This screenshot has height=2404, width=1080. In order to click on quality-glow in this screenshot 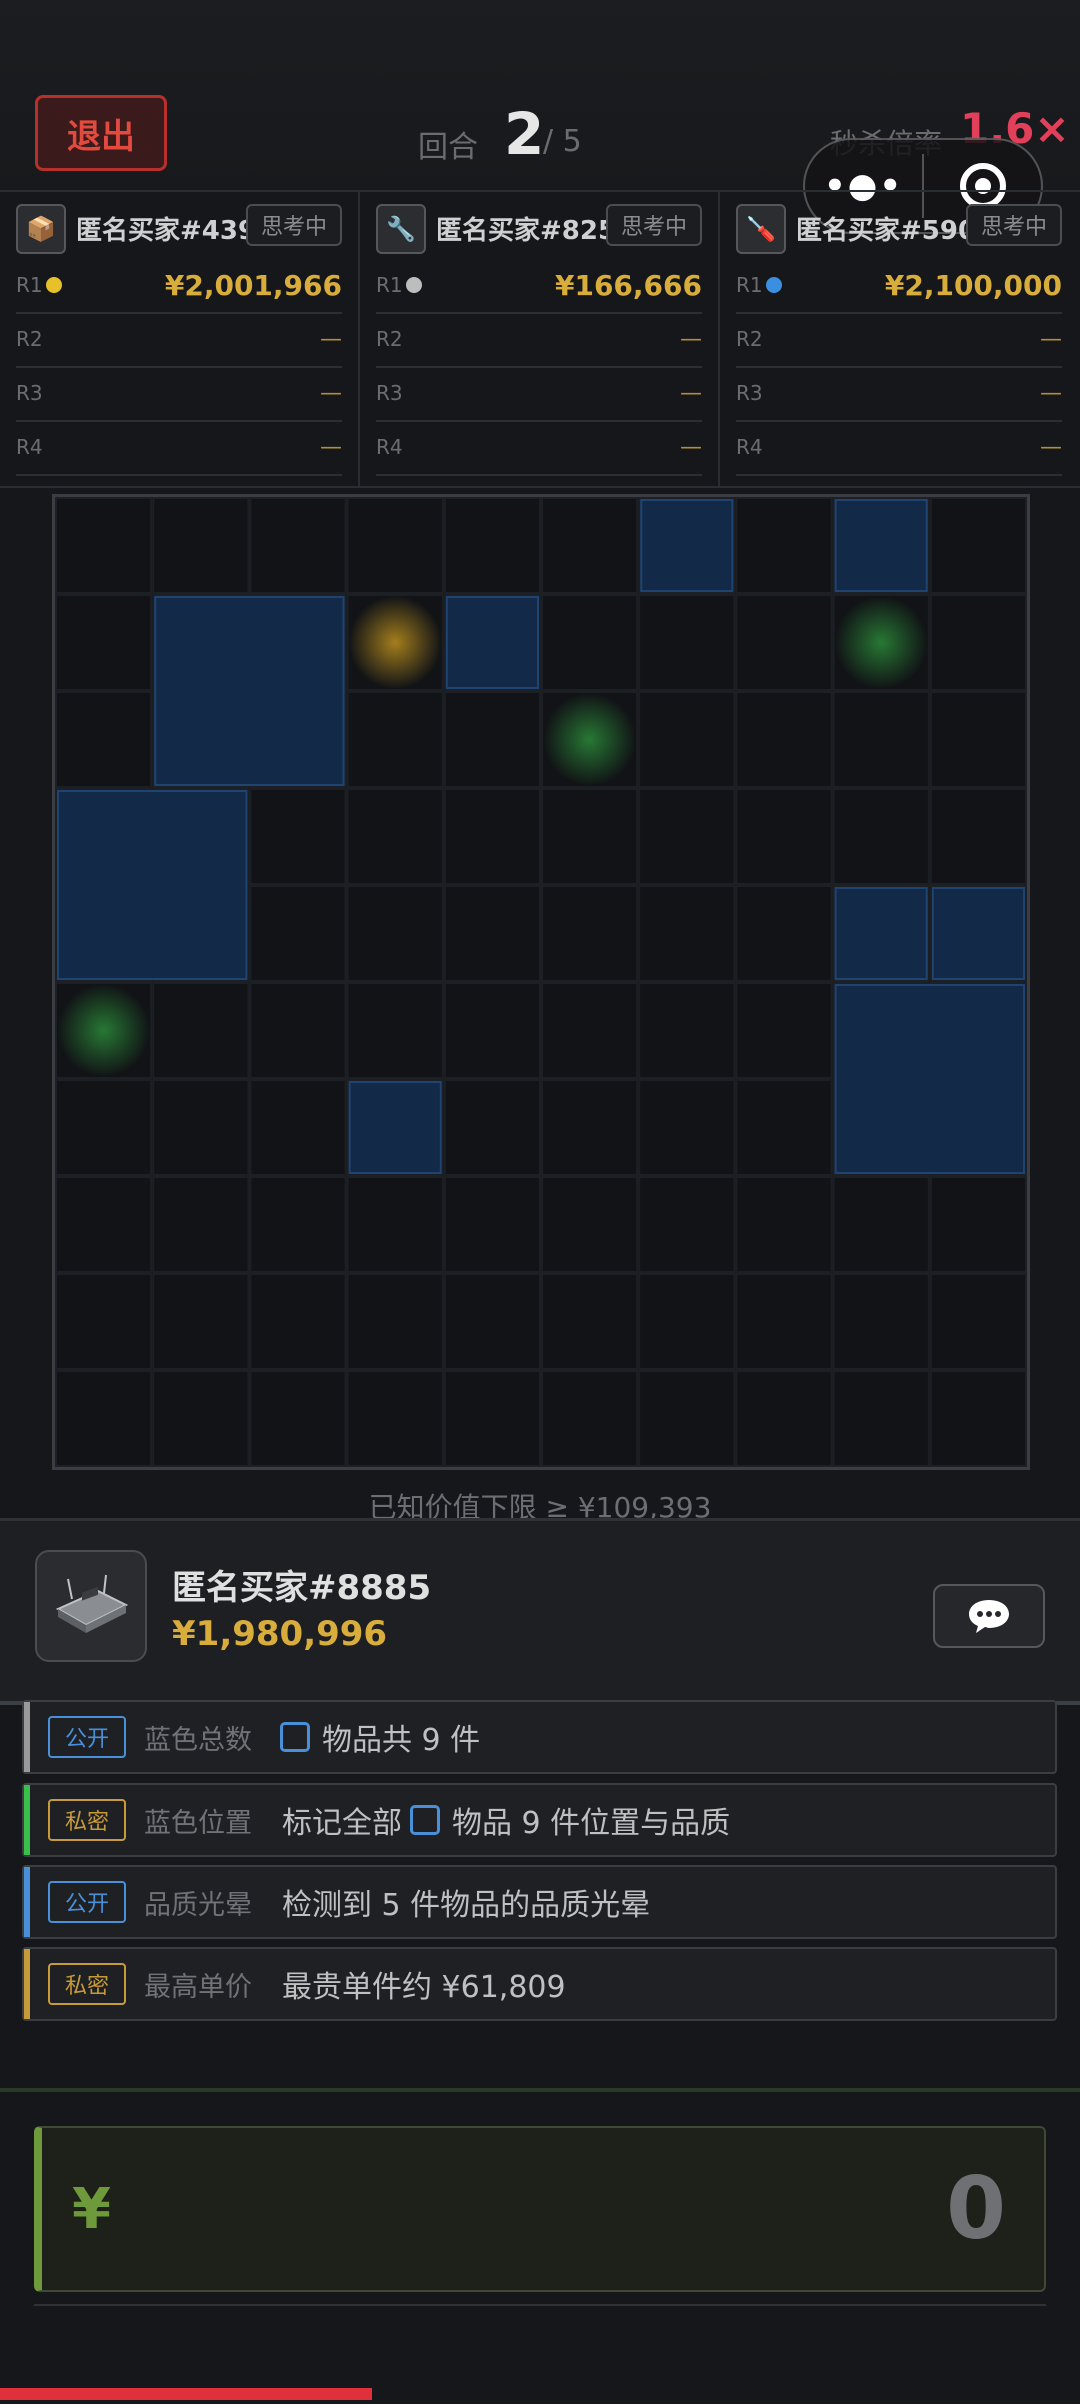, I will do `click(589, 739)`.